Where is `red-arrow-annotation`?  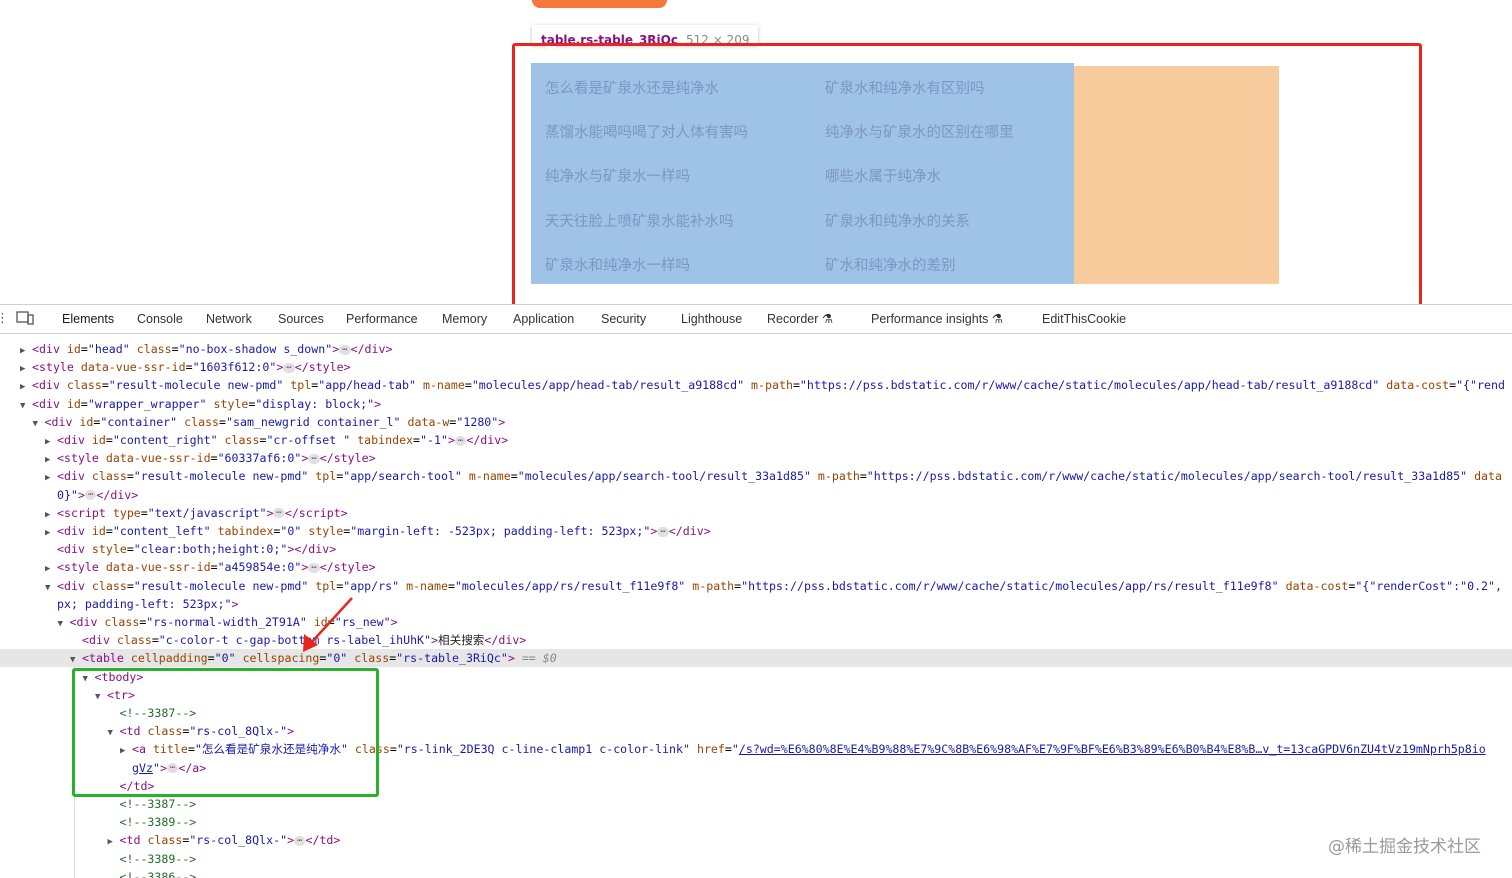
red-arrow-annotation is located at coordinates (328, 624).